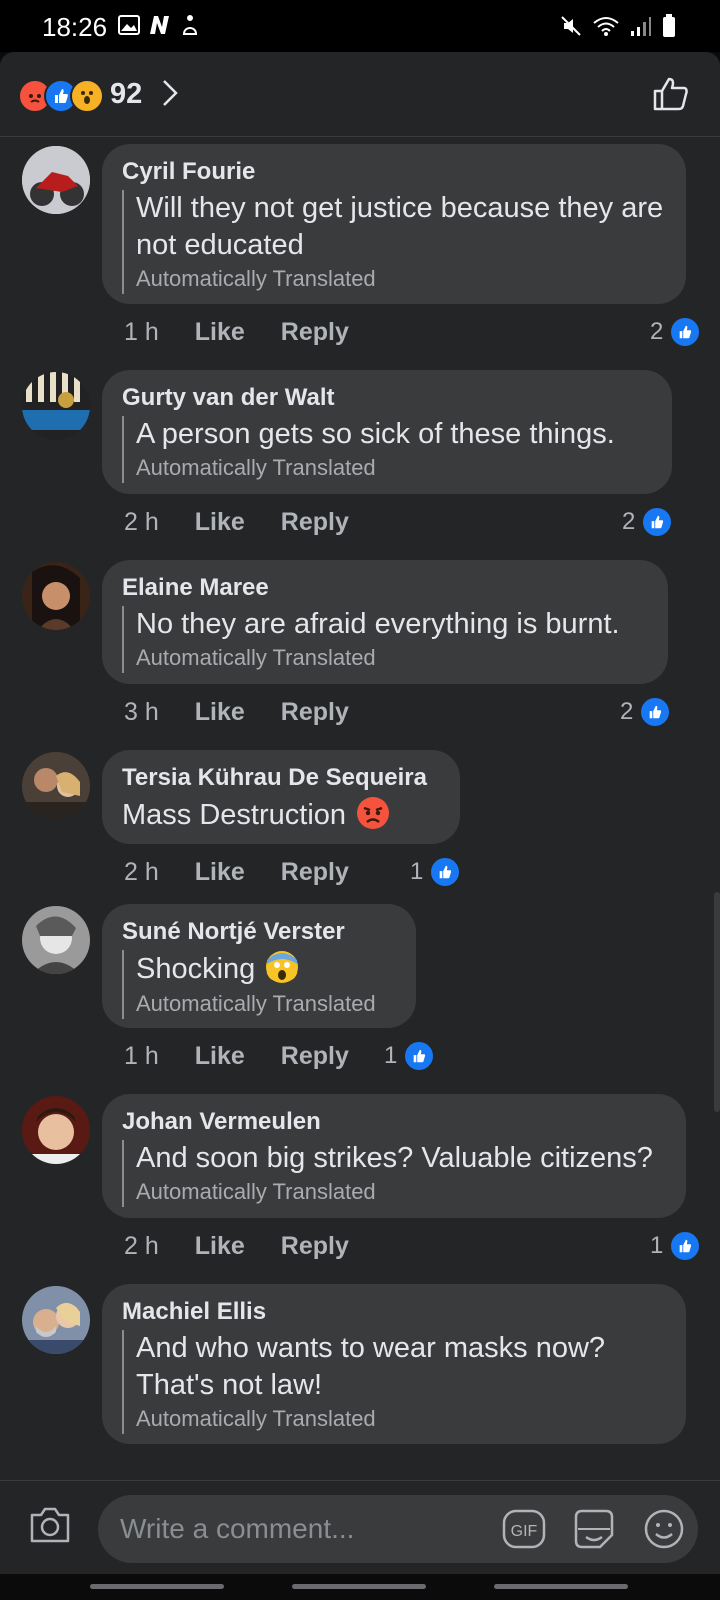 The image size is (720, 1600). Describe the element at coordinates (258, 984) in the screenshot. I see `translated-block: Shocking Automatically Translated` at that location.